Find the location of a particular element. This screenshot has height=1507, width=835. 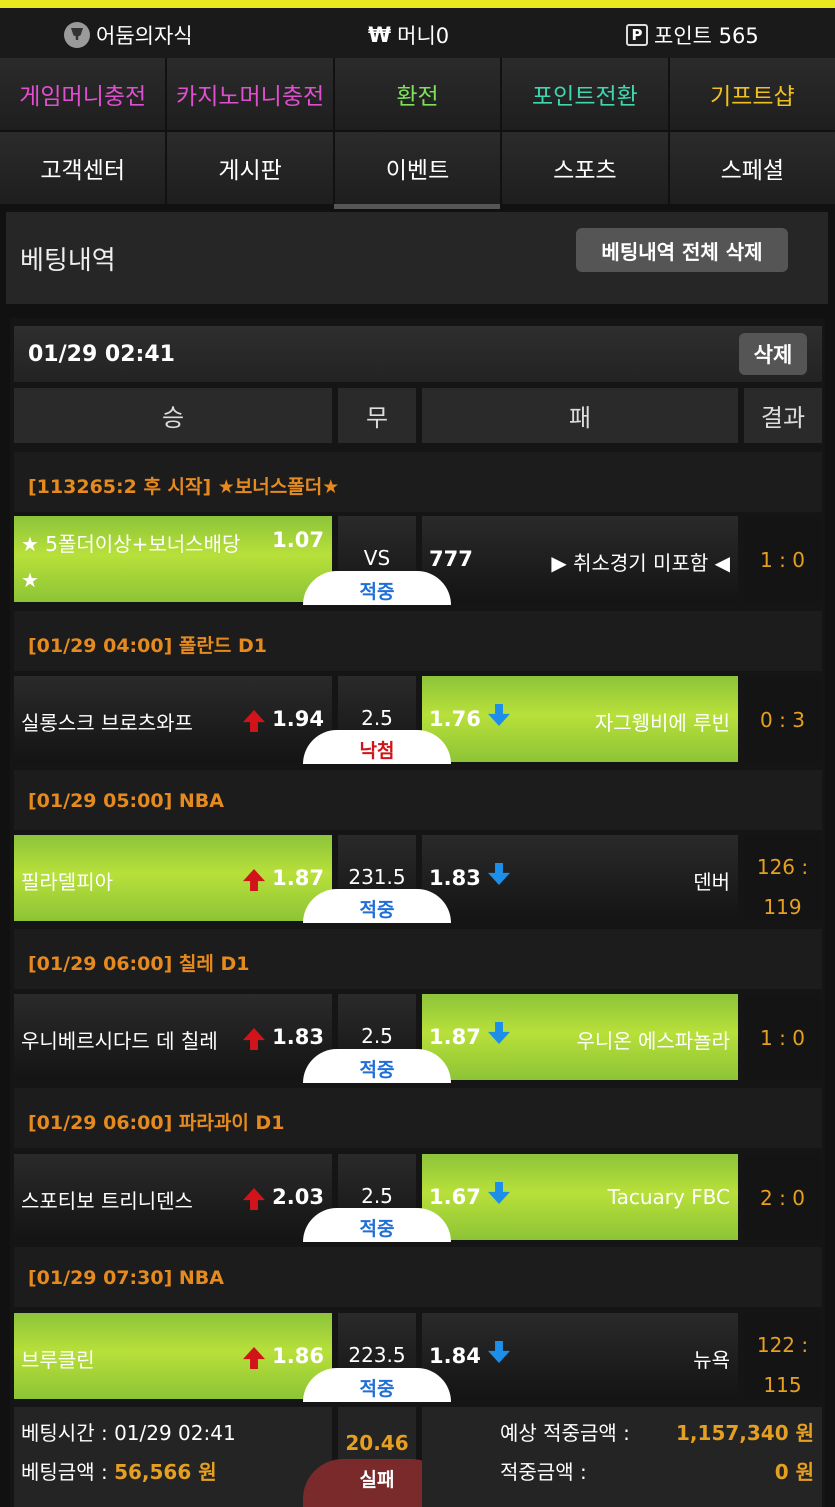

away-pick-cell: 1.87 우니온 에스파뇰라 is located at coordinates (580, 1037).